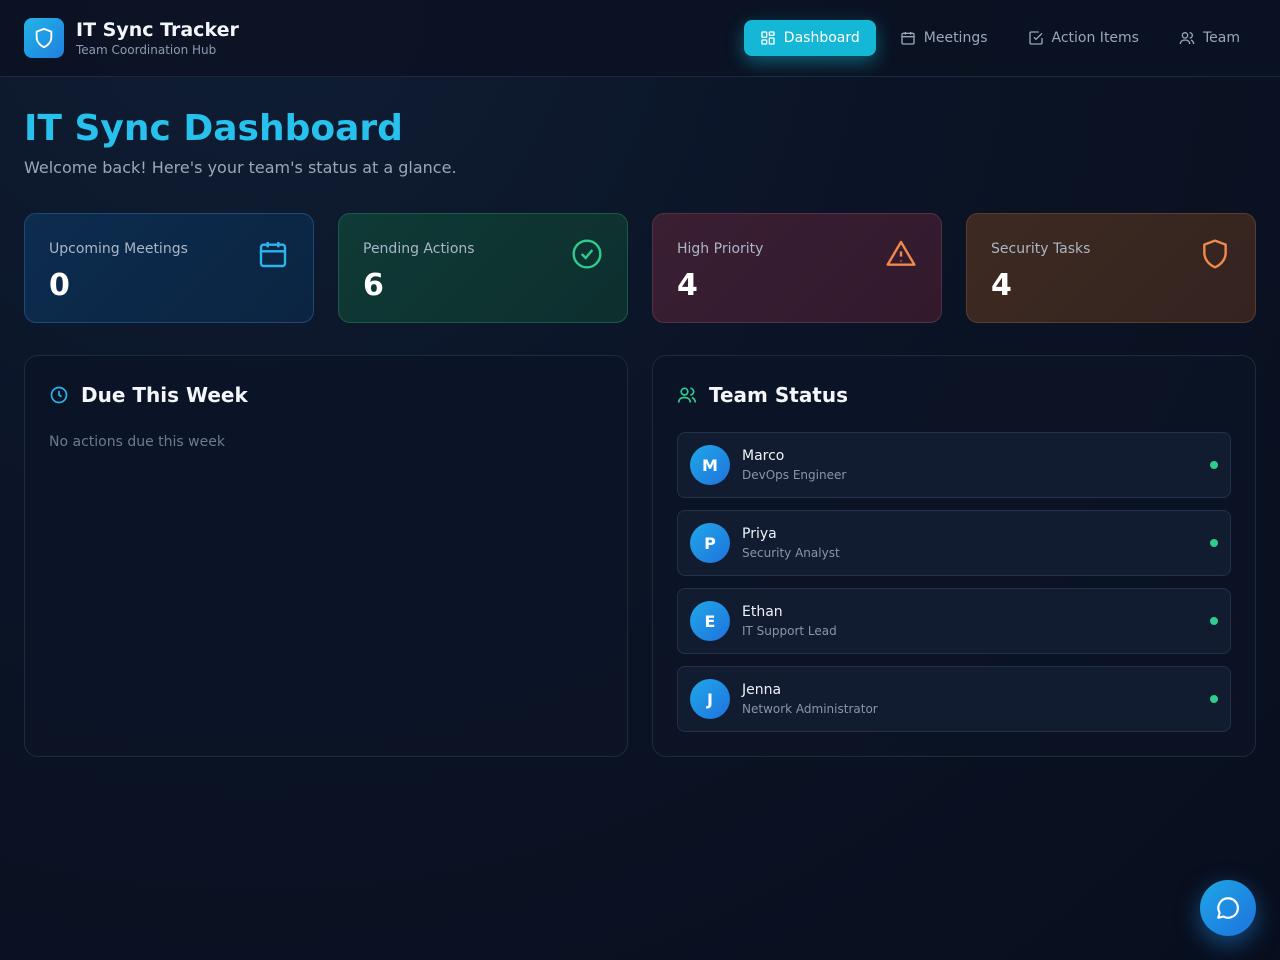  What do you see at coordinates (762, 612) in the screenshot?
I see `member-name: Ethan` at bounding box center [762, 612].